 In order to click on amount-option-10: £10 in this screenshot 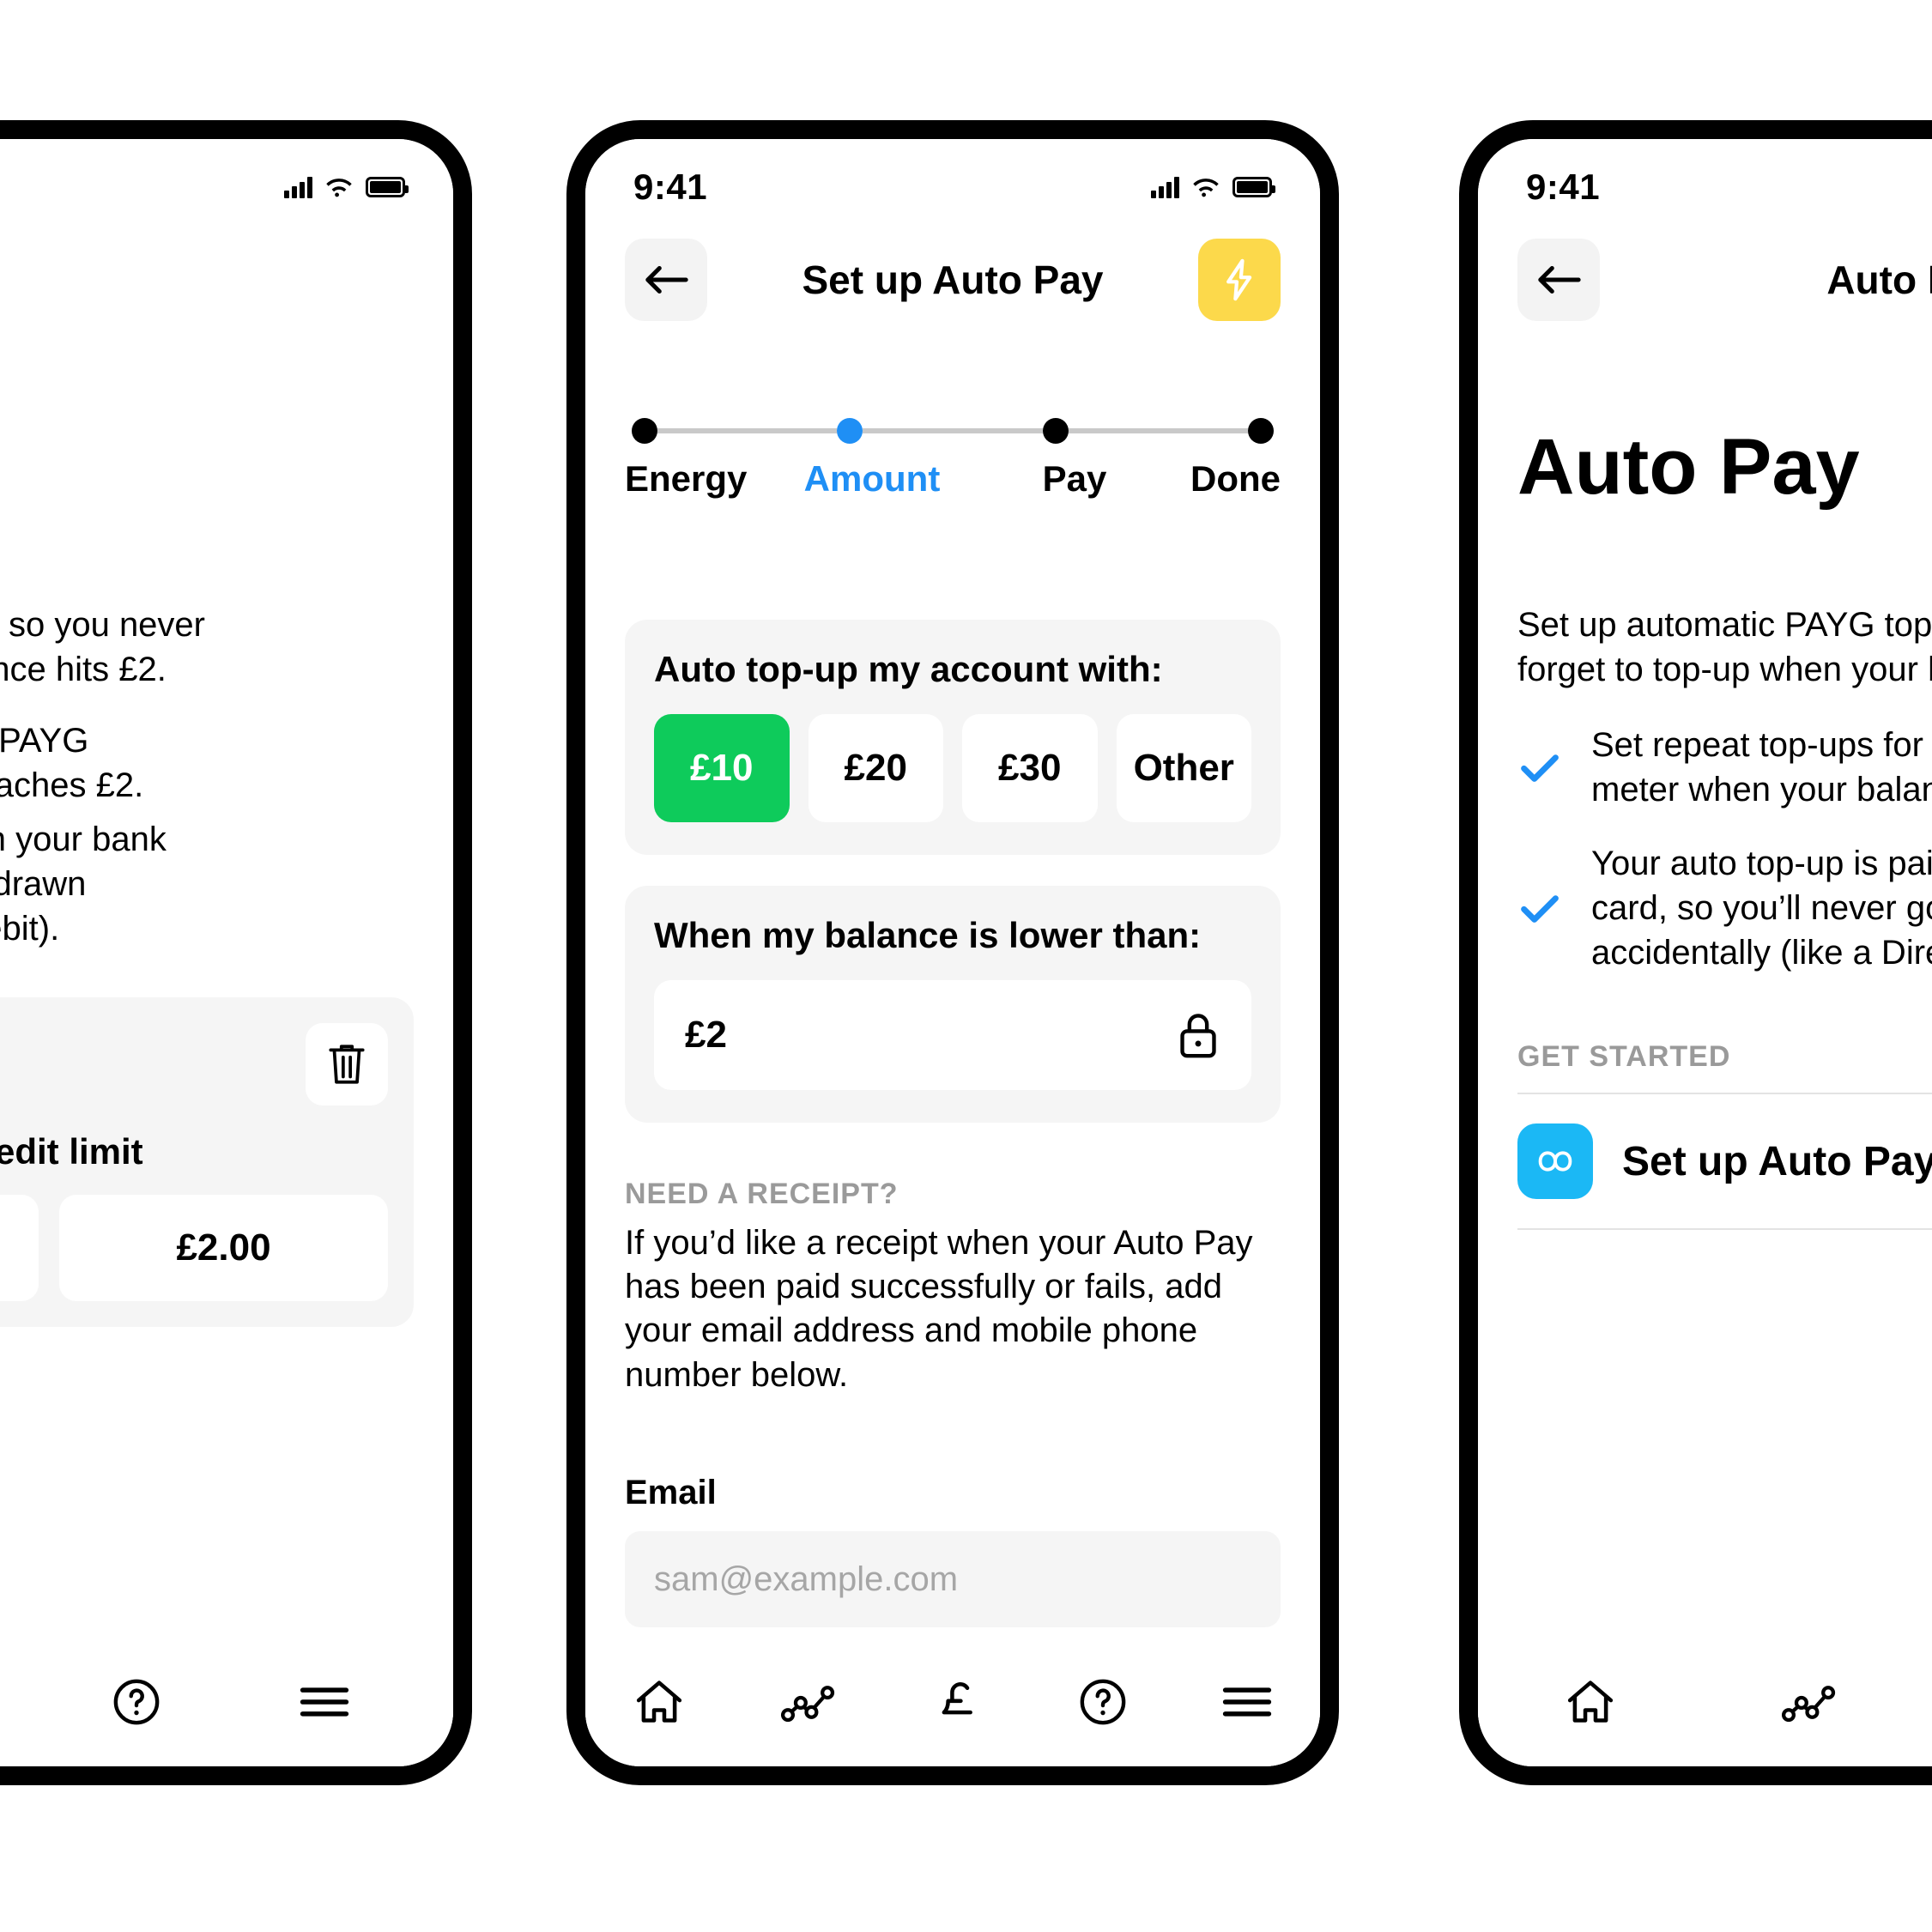, I will do `click(722, 768)`.